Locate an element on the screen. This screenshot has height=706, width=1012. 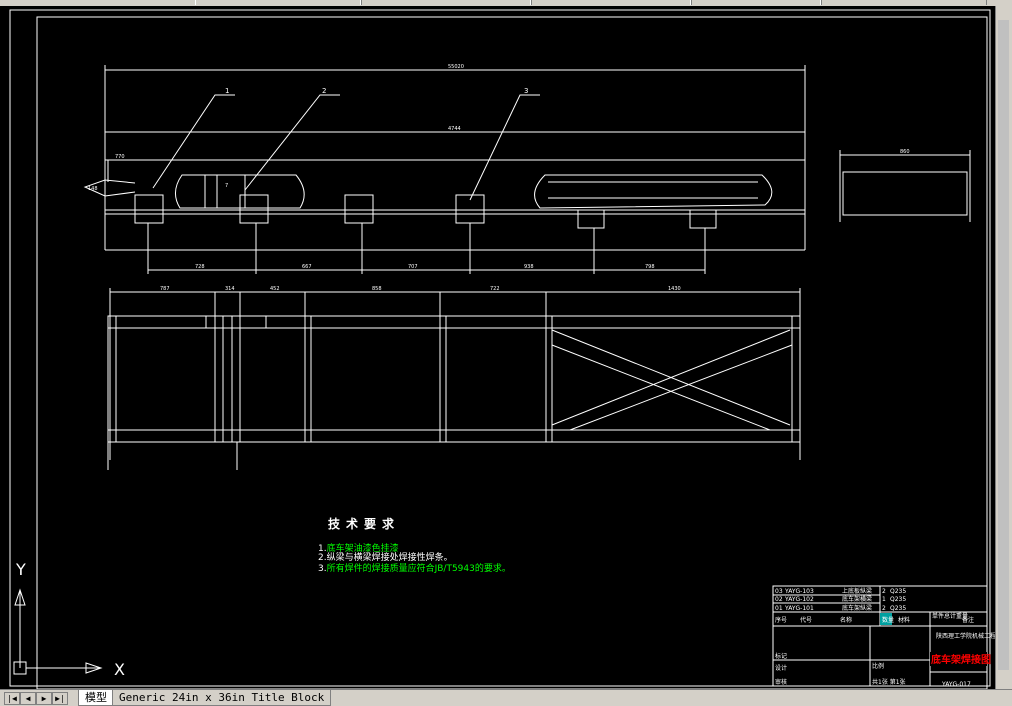
dim-side: 860 is located at coordinates (905, 152).